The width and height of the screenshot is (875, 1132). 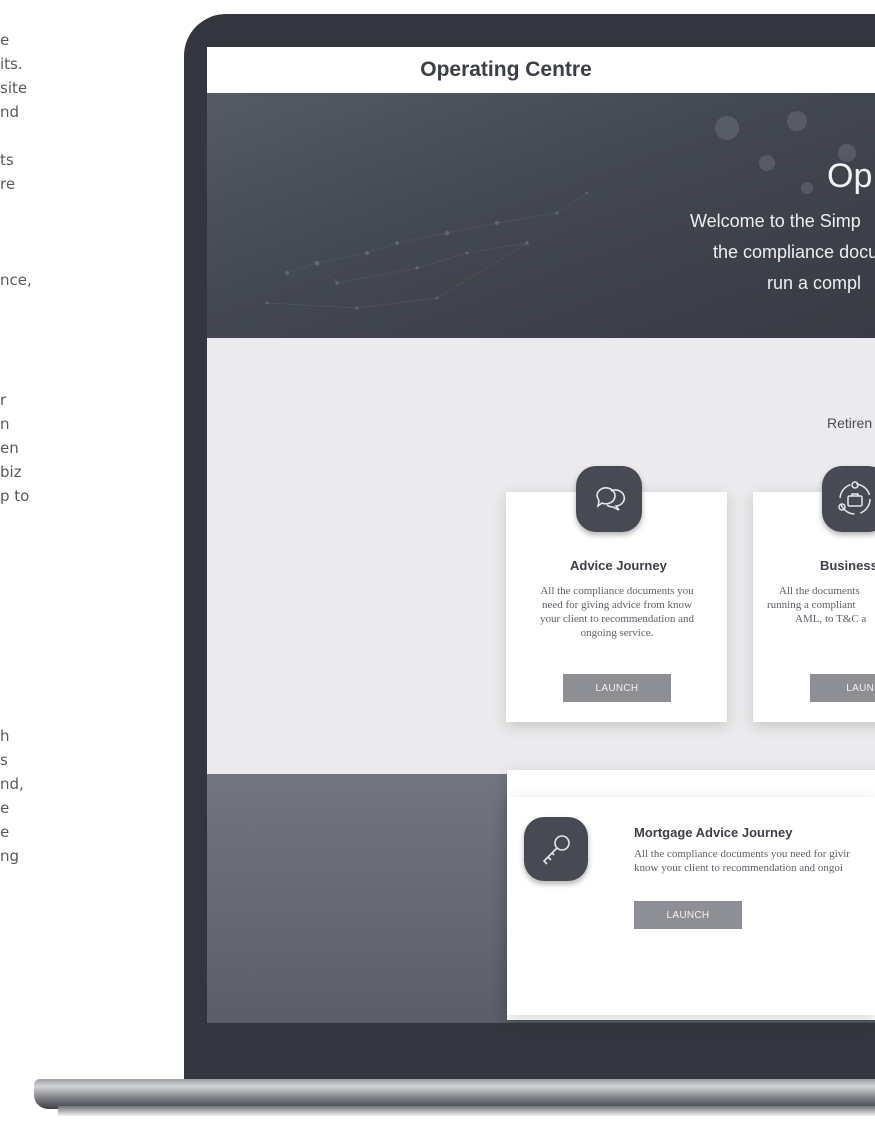 I want to click on desc-line: AML, to T&C a, so click(x=831, y=619).